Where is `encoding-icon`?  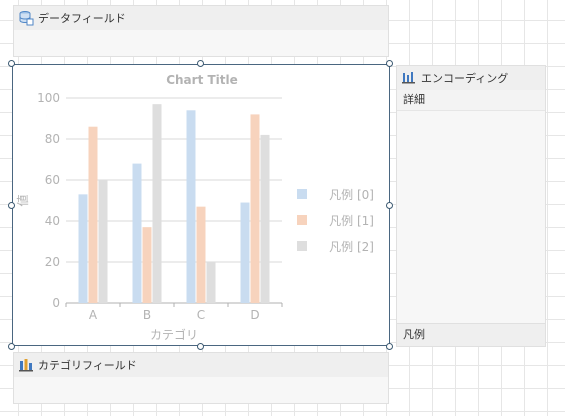
encoding-icon is located at coordinates (408, 78).